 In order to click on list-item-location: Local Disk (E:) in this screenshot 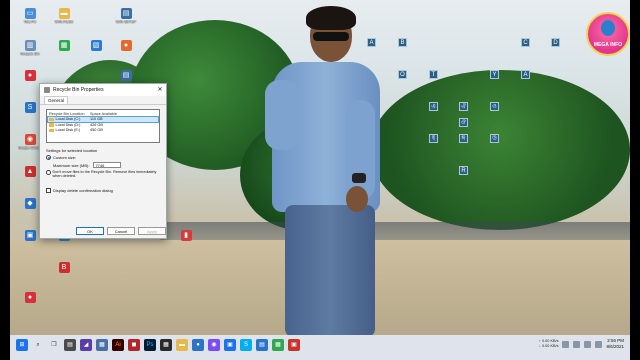, I will do `click(69, 130)`.